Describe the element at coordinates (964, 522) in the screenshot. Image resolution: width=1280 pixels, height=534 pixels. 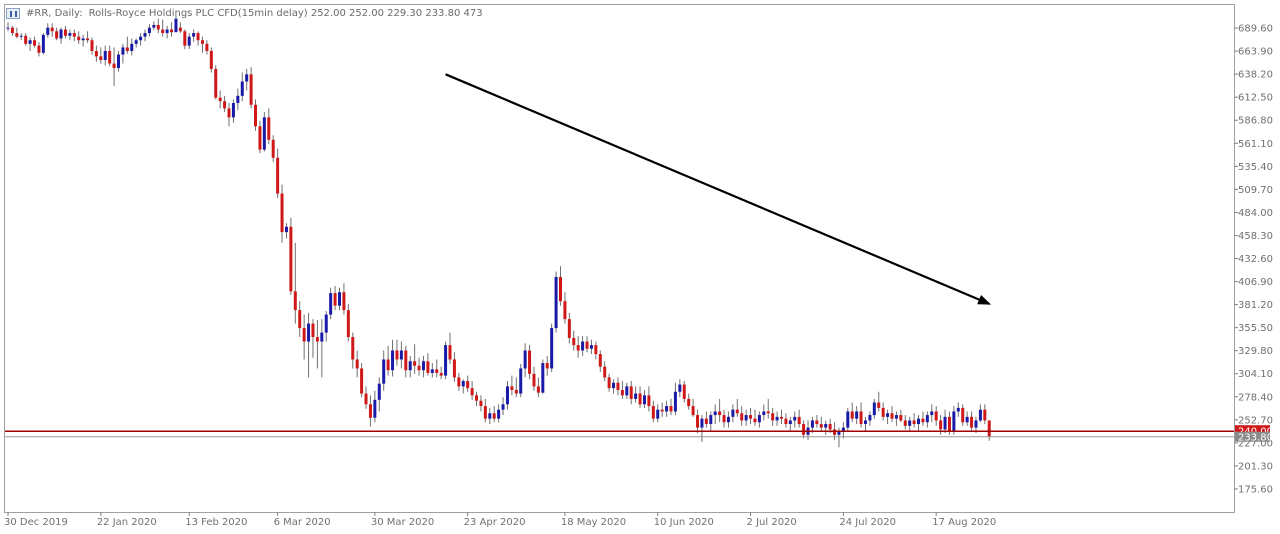
I see `x-tick-label: 17 Aug 2020` at that location.